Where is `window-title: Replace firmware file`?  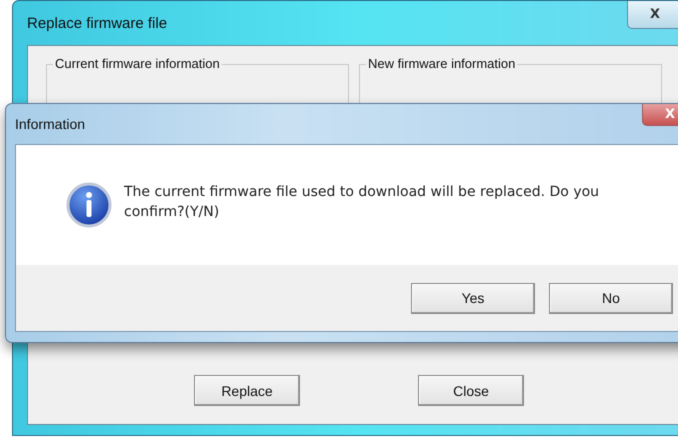
window-title: Replace firmware file is located at coordinates (97, 23).